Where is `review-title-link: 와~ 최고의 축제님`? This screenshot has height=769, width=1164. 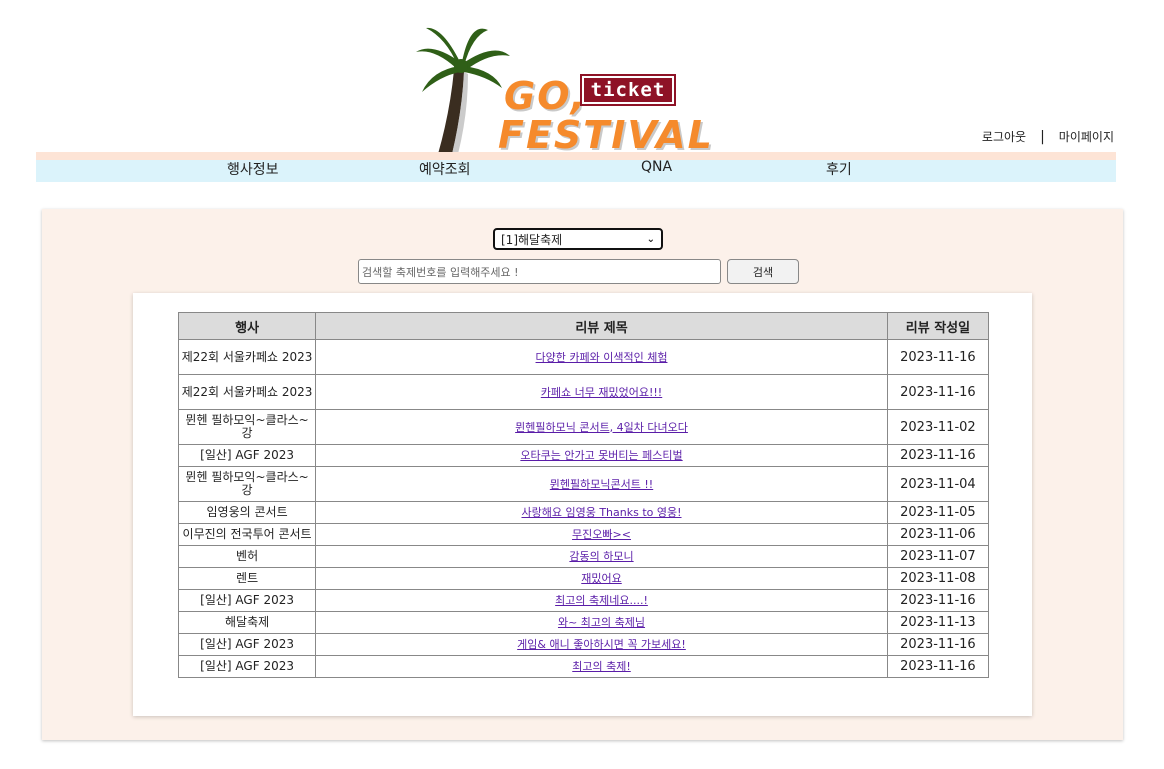 review-title-link: 와~ 최고의 축제님 is located at coordinates (601, 622).